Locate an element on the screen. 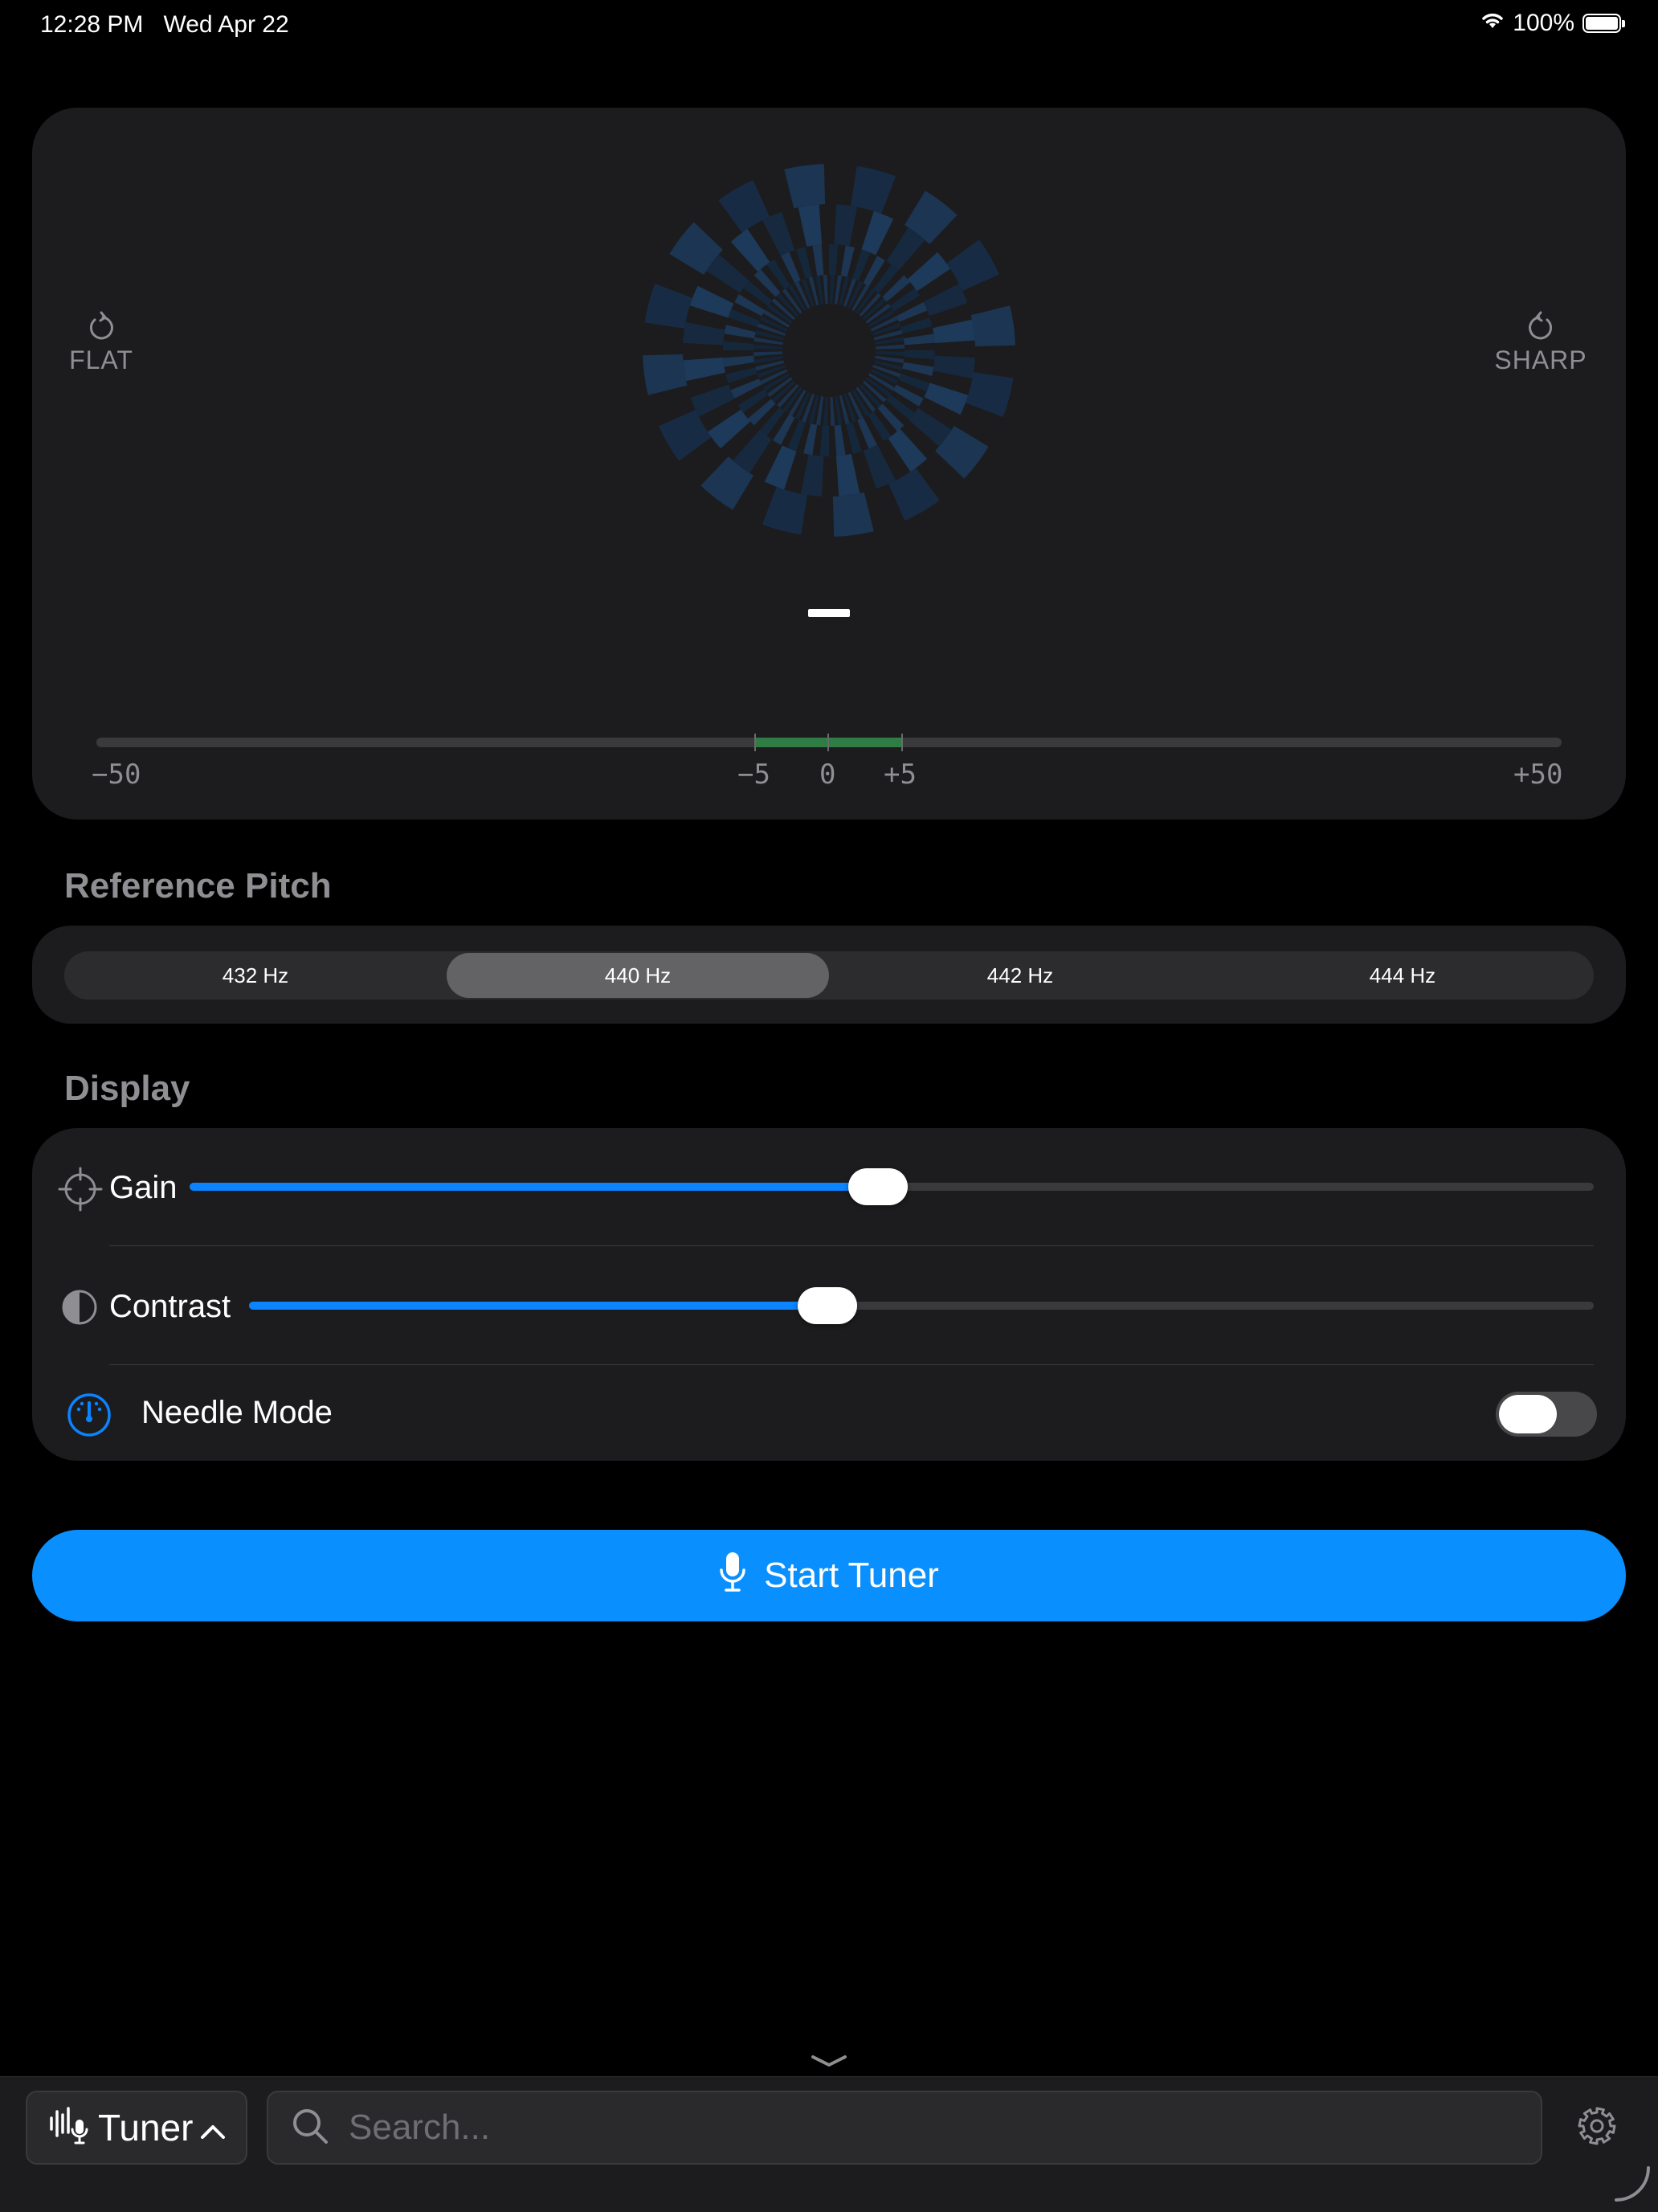  pitch-option-label: 440 Hz is located at coordinates (638, 975).